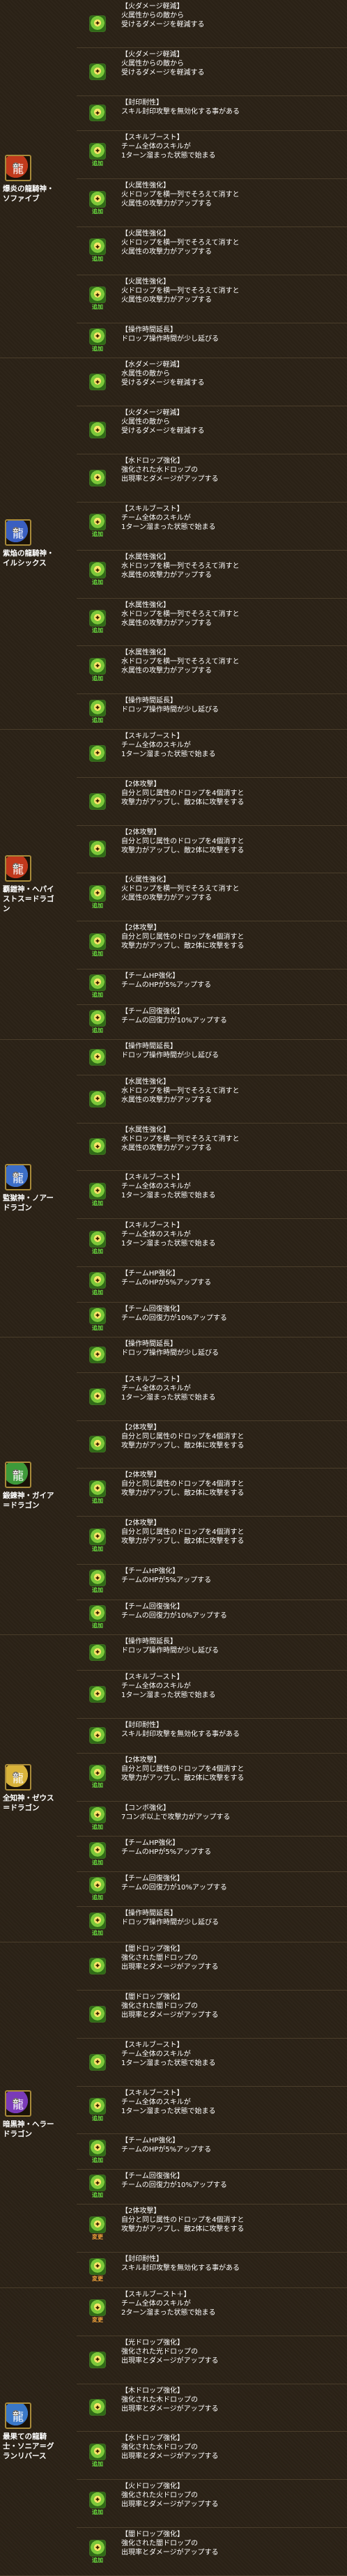  What do you see at coordinates (212, 1618) in the screenshot?
I see `awakening-row: ✦ 追加 【チーム回復強化】 チームの回復力が10%アップする` at bounding box center [212, 1618].